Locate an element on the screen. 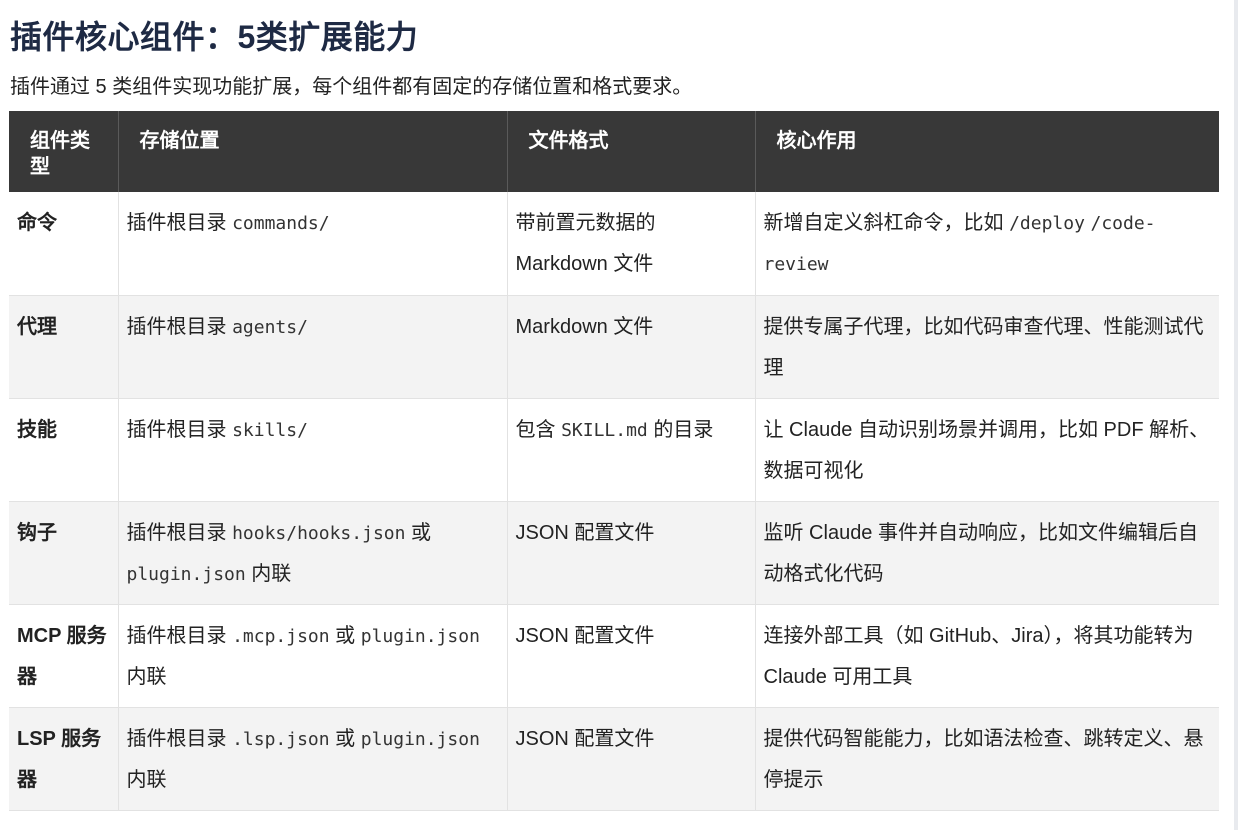 This screenshot has height=830, width=1238. cell-location: 插件根目录 agents/ is located at coordinates (313, 347).